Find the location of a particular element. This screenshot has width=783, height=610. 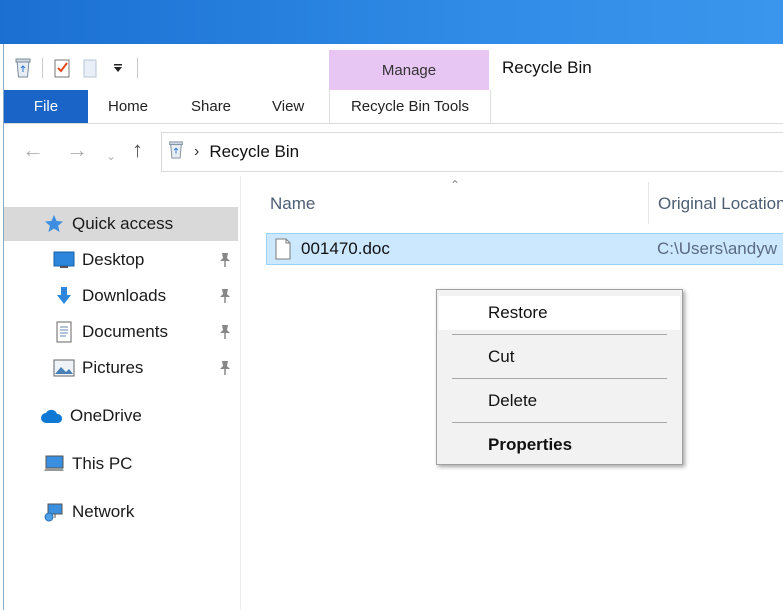

properties-checkmark-icon is located at coordinates (62, 68).